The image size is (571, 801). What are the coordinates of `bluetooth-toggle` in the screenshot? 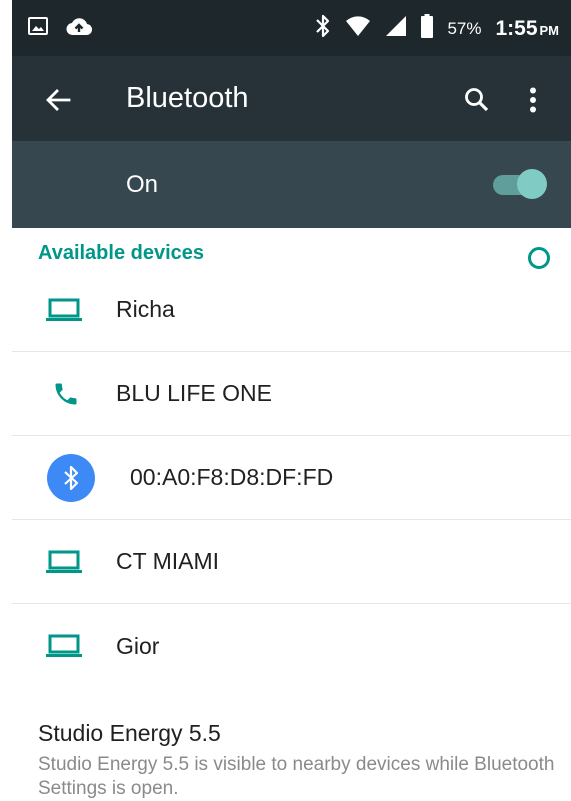 It's located at (518, 184).